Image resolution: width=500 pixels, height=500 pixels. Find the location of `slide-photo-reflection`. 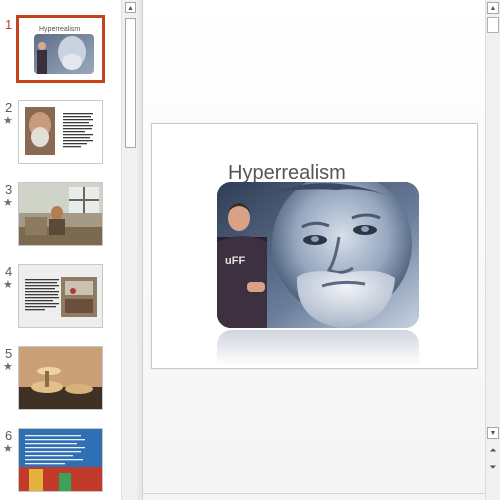

slide-photo-reflection is located at coordinates (318, 348).